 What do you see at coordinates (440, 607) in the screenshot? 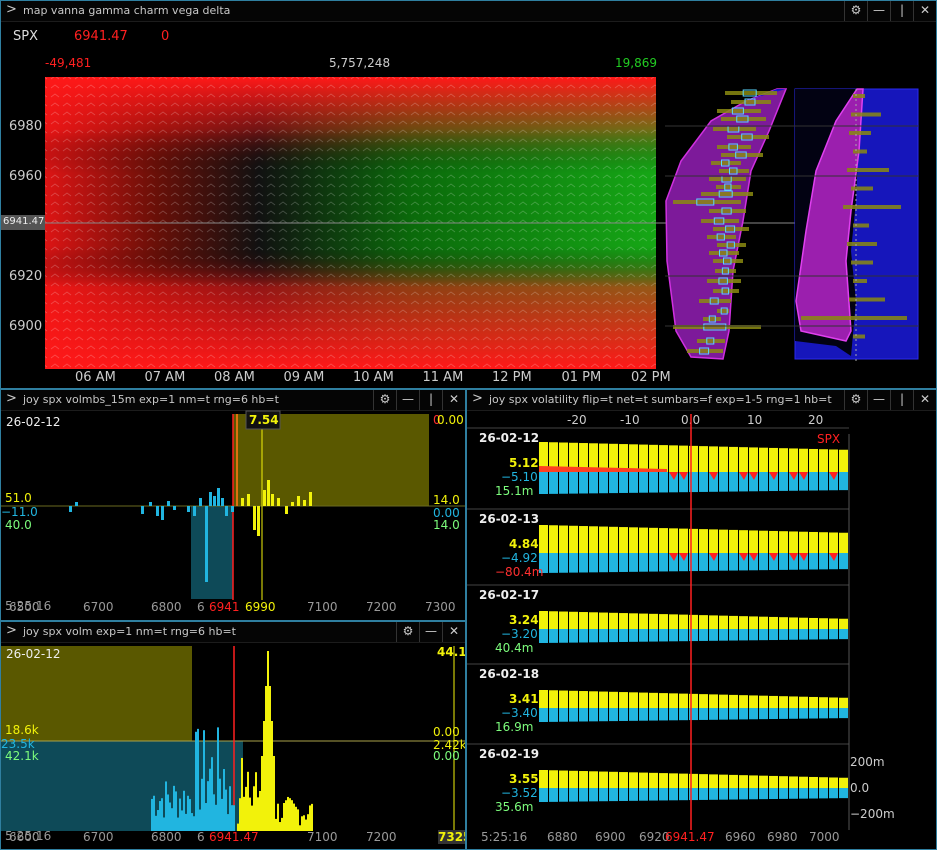
I see `x-tick-label: 7300` at bounding box center [440, 607].